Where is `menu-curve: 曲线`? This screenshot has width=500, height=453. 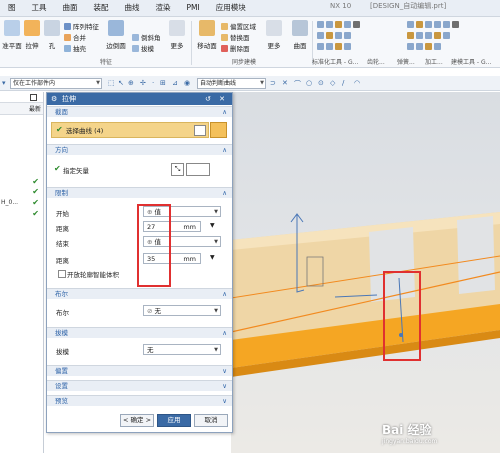 menu-curve: 曲线 is located at coordinates (132, 8).